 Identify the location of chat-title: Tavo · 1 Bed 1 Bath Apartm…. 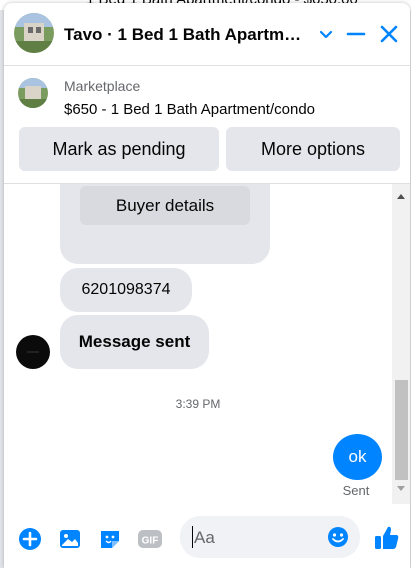
(189, 35).